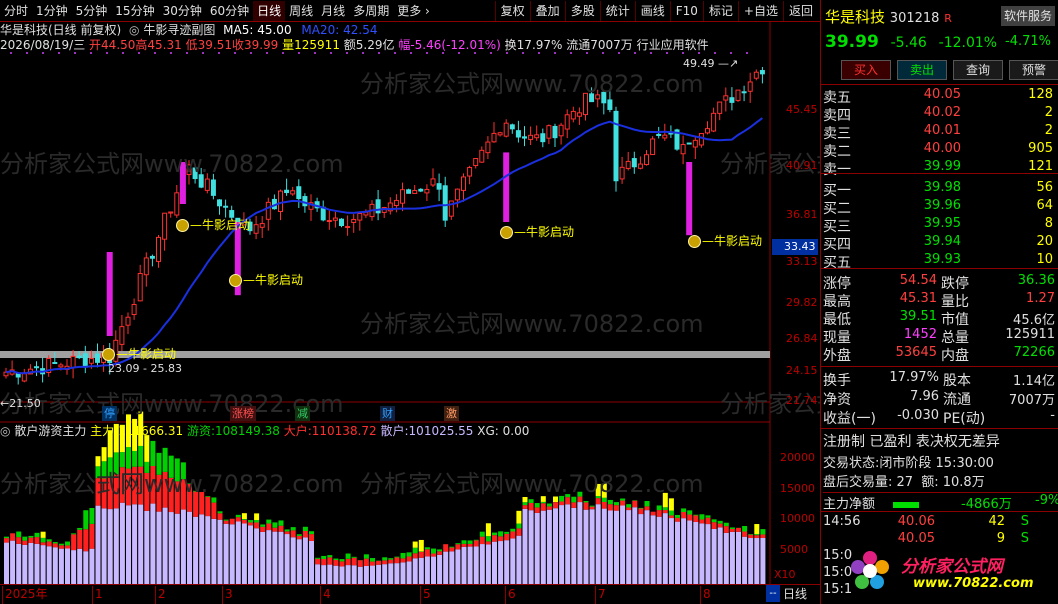  I want to click on event-tag-limitup: 涨榜, so click(243, 413).